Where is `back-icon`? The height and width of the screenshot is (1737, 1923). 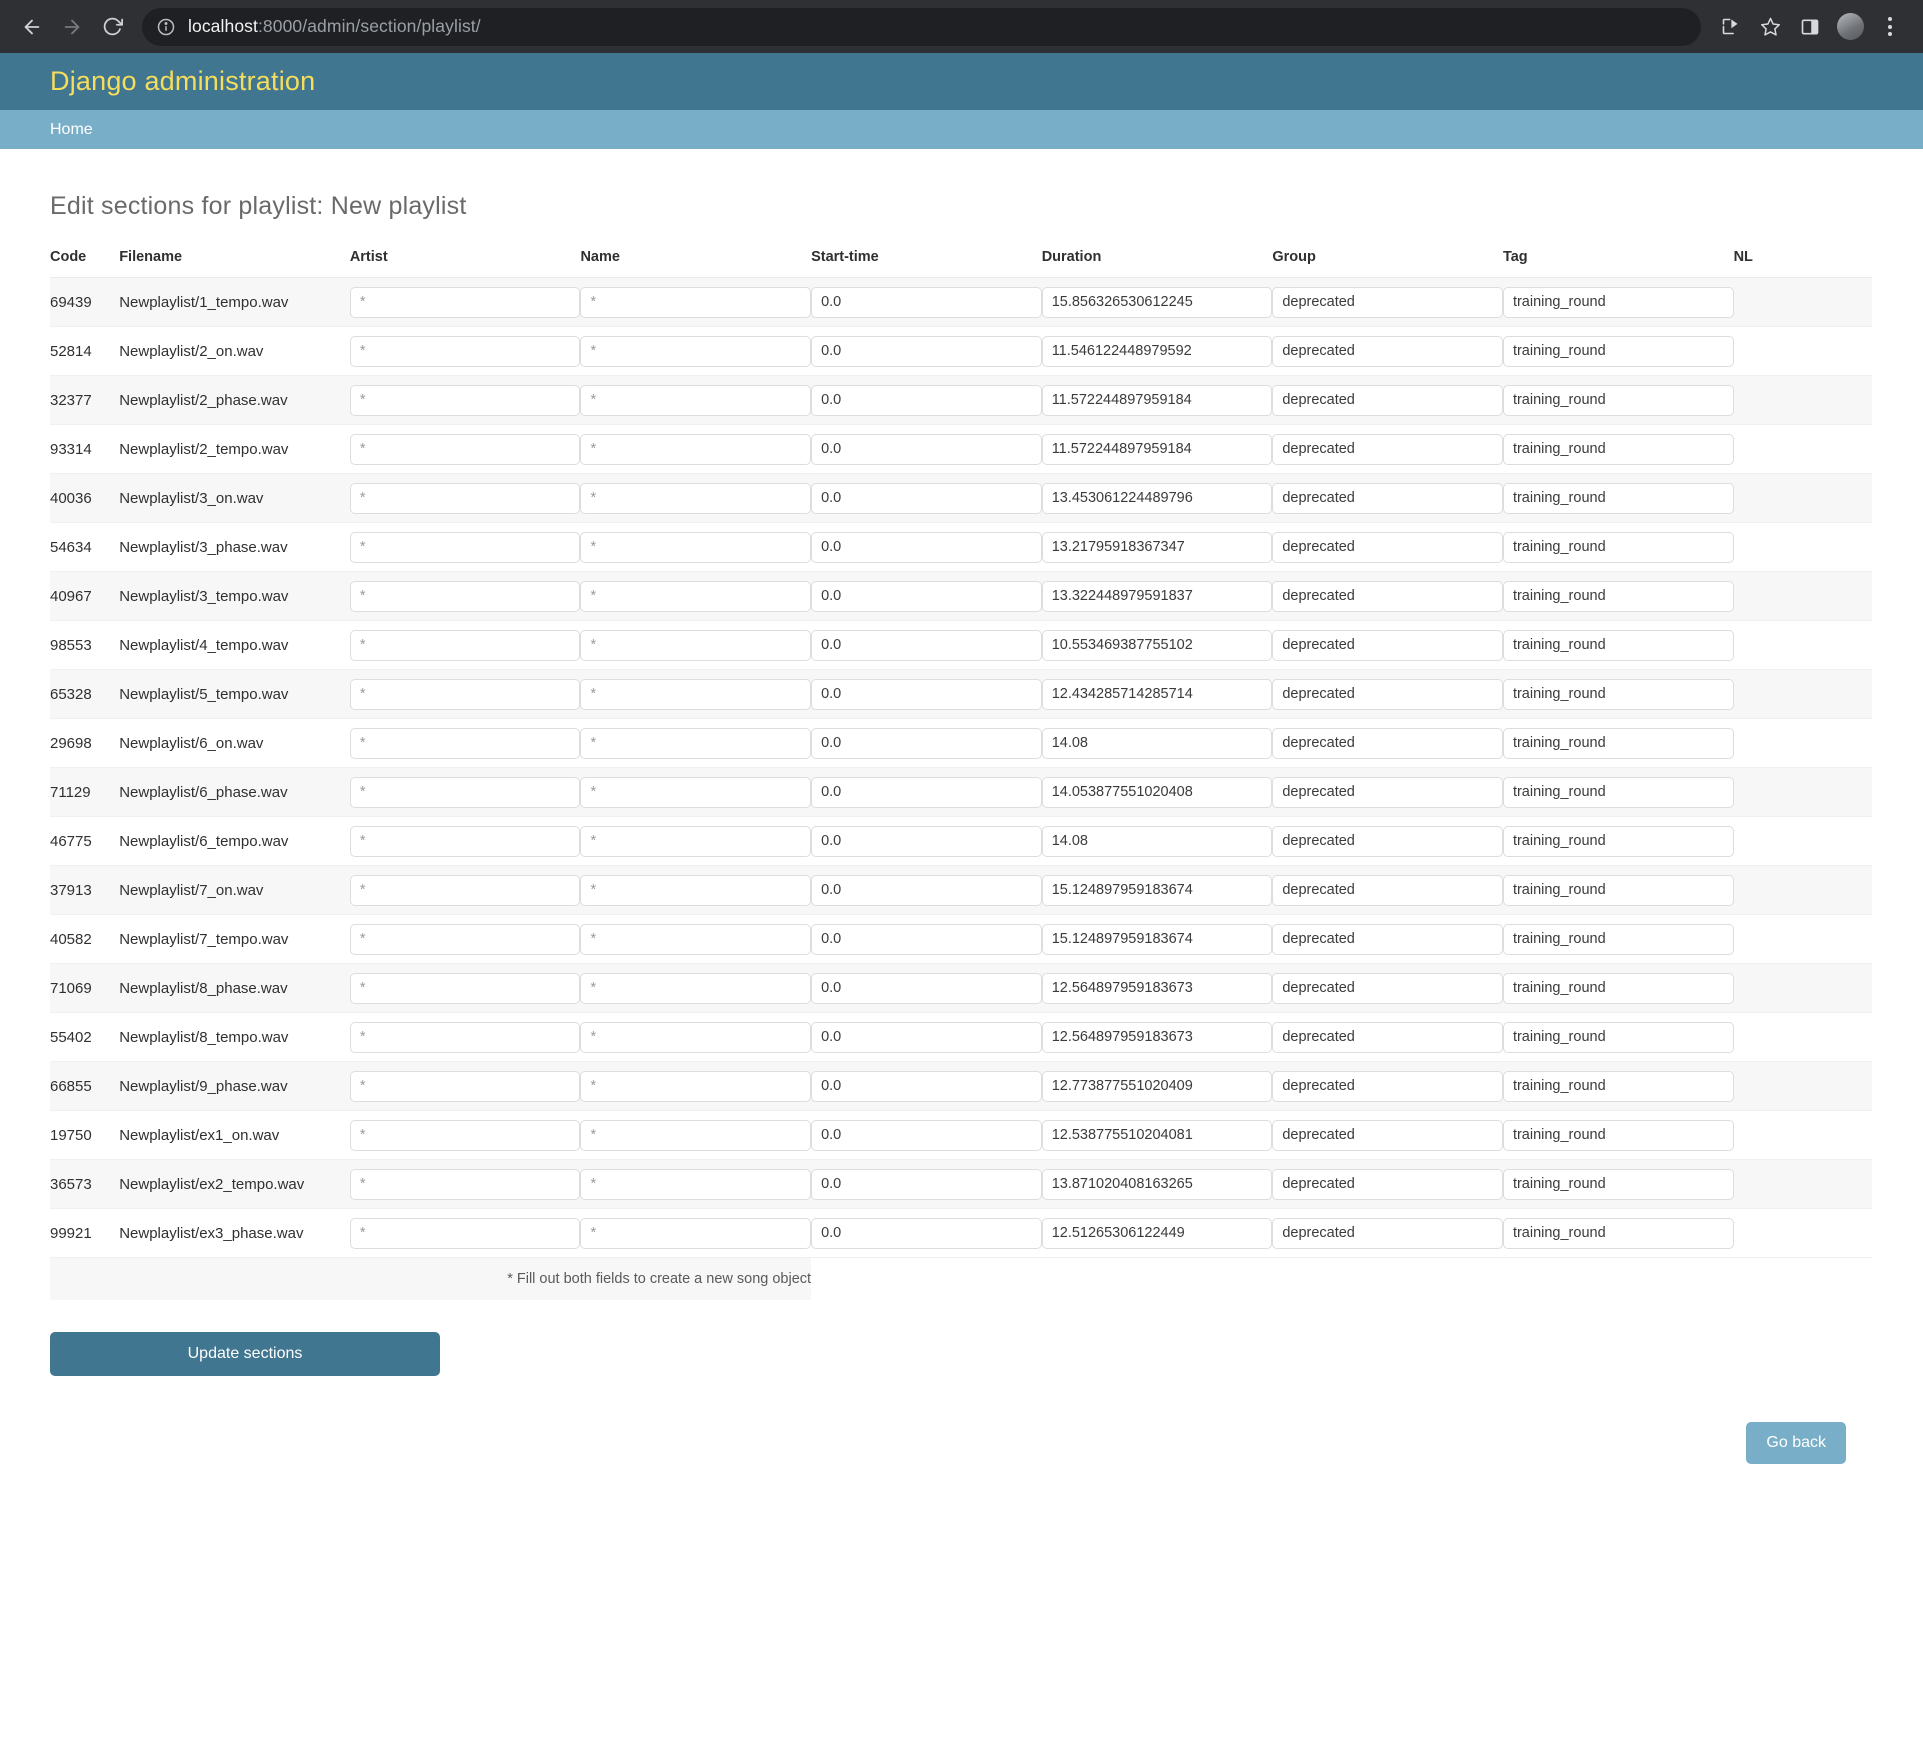
back-icon is located at coordinates (32, 27).